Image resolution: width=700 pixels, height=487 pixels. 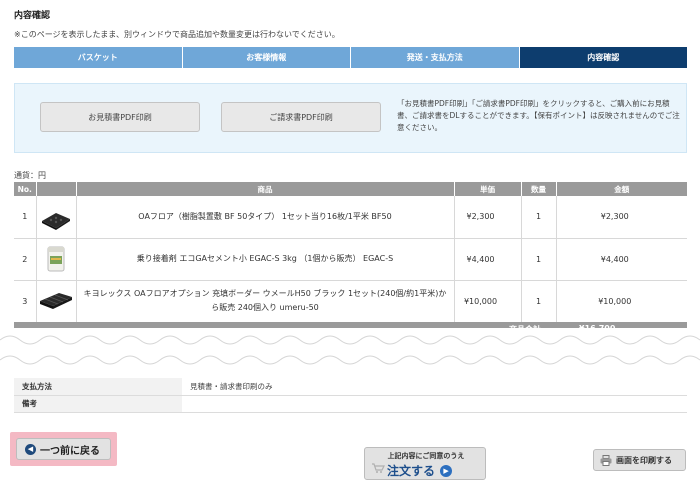 I want to click on payment-method-row: 支払方法 見積書・請求書印刷のみ, so click(x=350, y=387).